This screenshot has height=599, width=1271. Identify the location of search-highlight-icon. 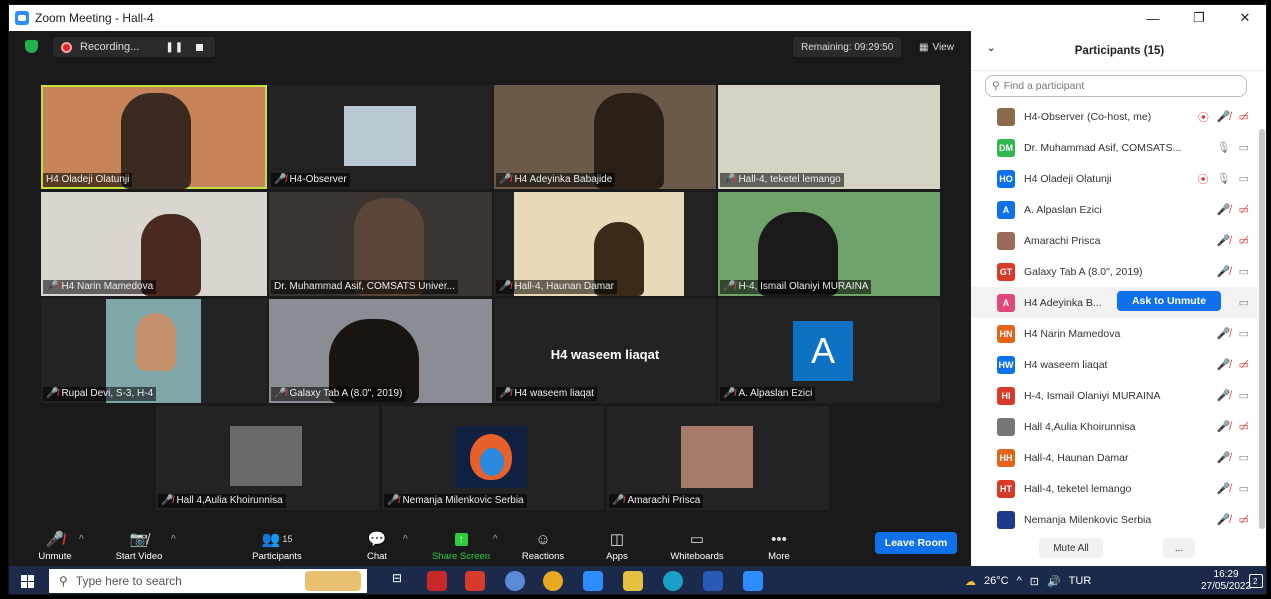
(333, 581).